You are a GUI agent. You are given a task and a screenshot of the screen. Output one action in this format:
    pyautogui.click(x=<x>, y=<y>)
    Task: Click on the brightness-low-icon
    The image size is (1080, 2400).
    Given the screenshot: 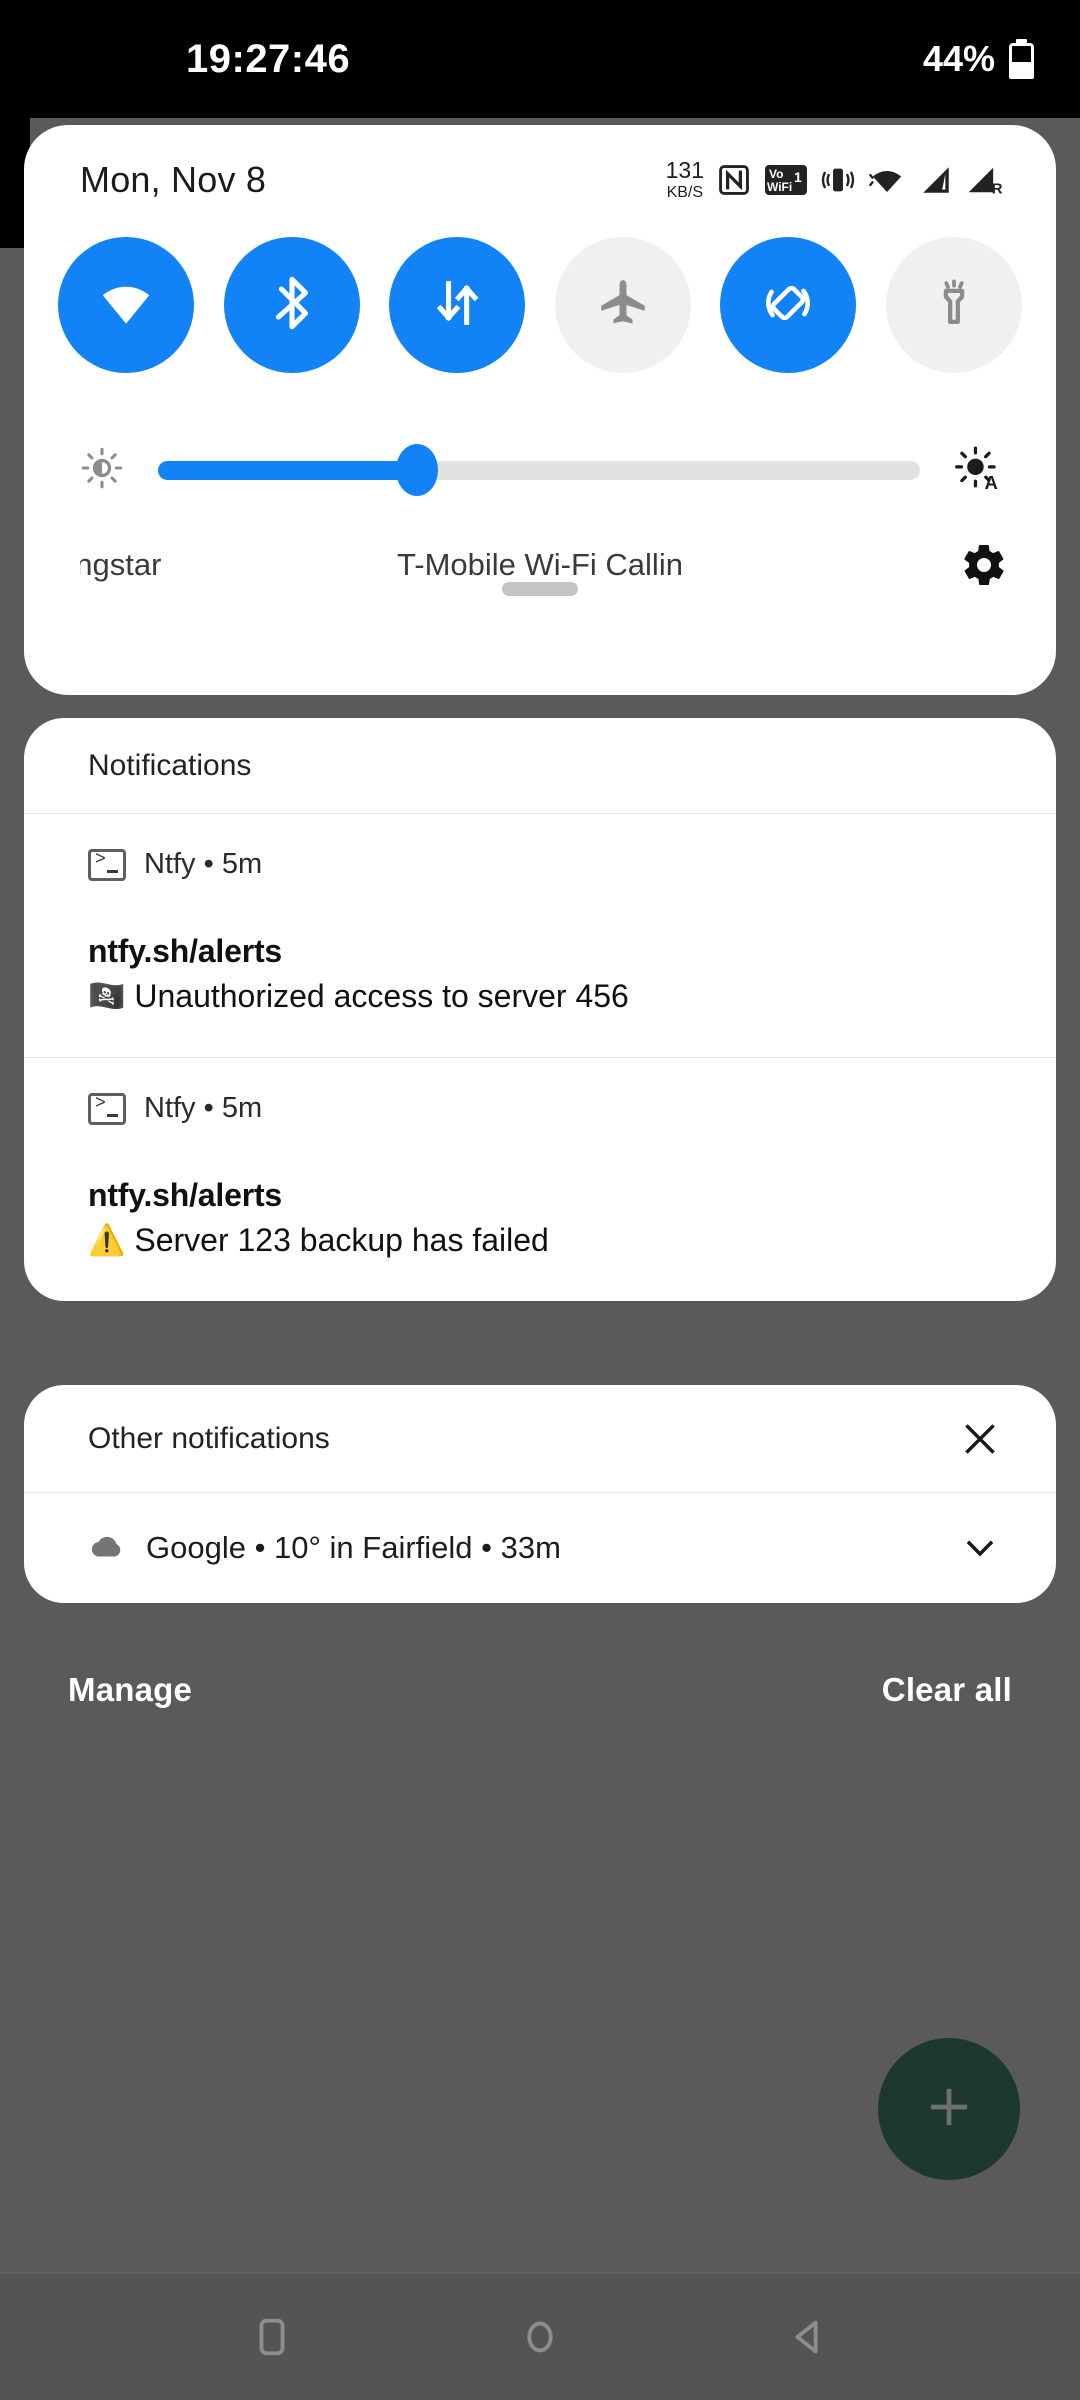 What is the action you would take?
    pyautogui.click(x=102, y=470)
    